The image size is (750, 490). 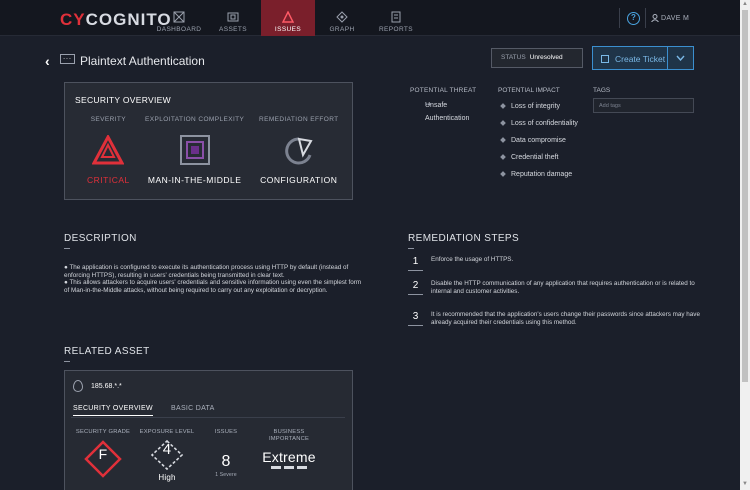 I want to click on security-grade: SECURITY GRADE F, so click(x=103, y=453).